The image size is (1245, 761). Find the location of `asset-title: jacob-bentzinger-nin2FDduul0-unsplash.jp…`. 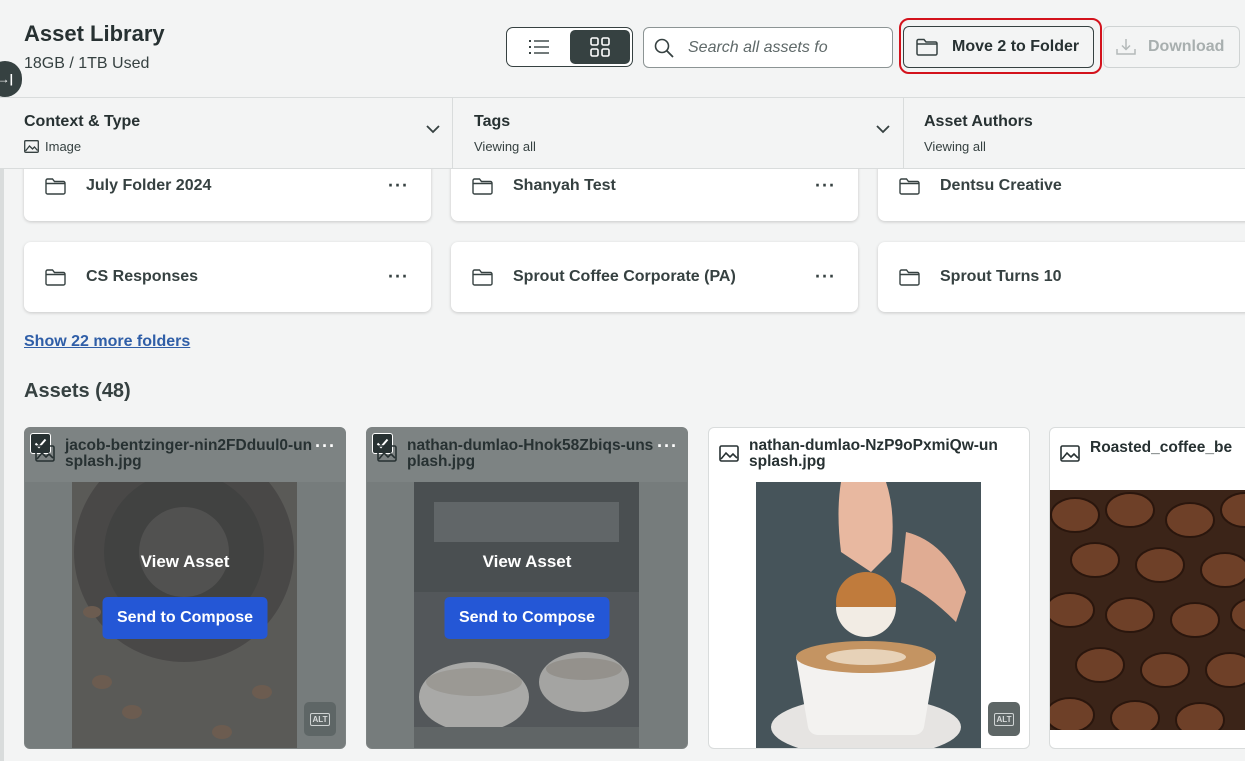

asset-title: jacob-bentzinger-nin2FDduul0-unsplash.jp… is located at coordinates (189, 453).